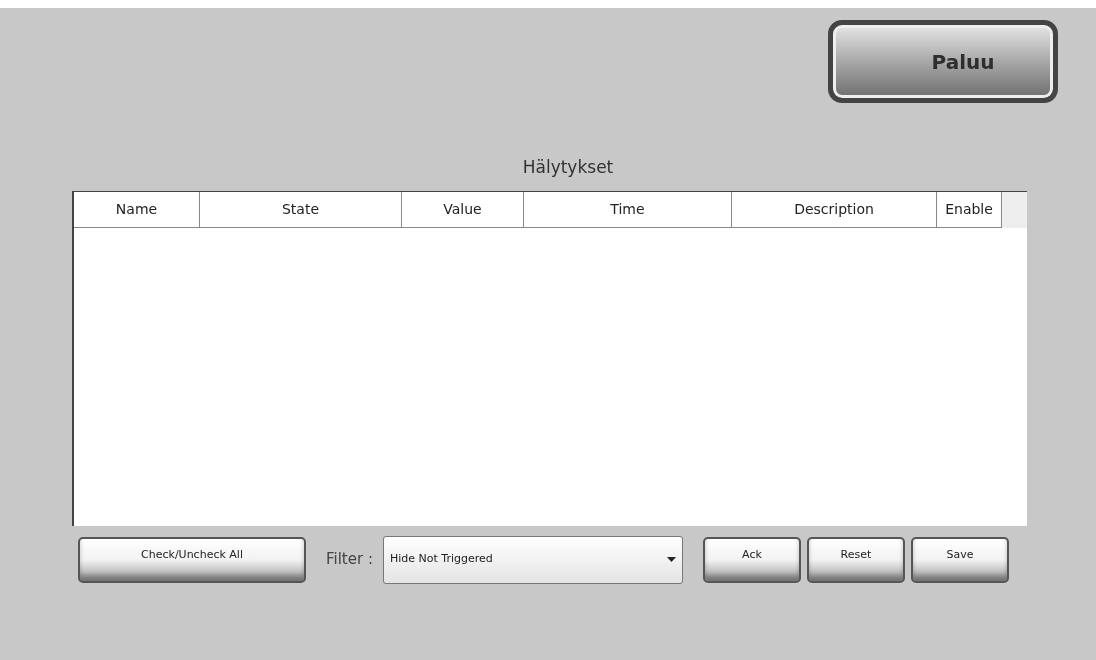  I want to click on column-header: Enable, so click(969, 209).